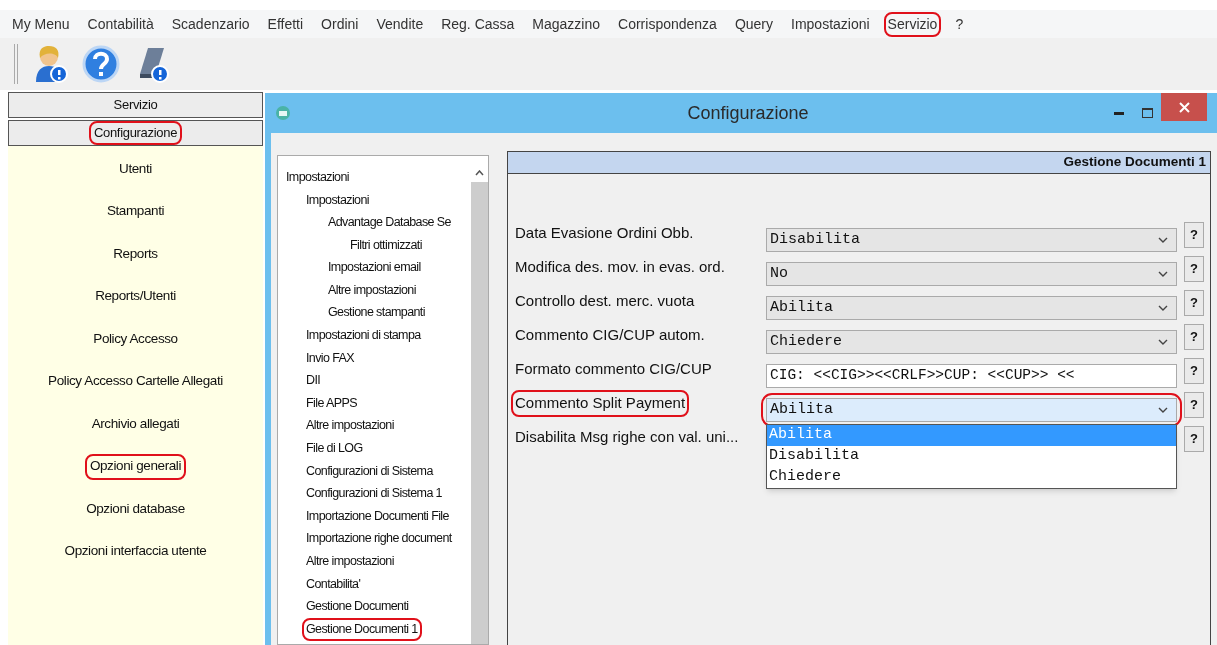 The image size is (1217, 645). What do you see at coordinates (357, 606) in the screenshot?
I see `tree-item: Gestione Documenti` at bounding box center [357, 606].